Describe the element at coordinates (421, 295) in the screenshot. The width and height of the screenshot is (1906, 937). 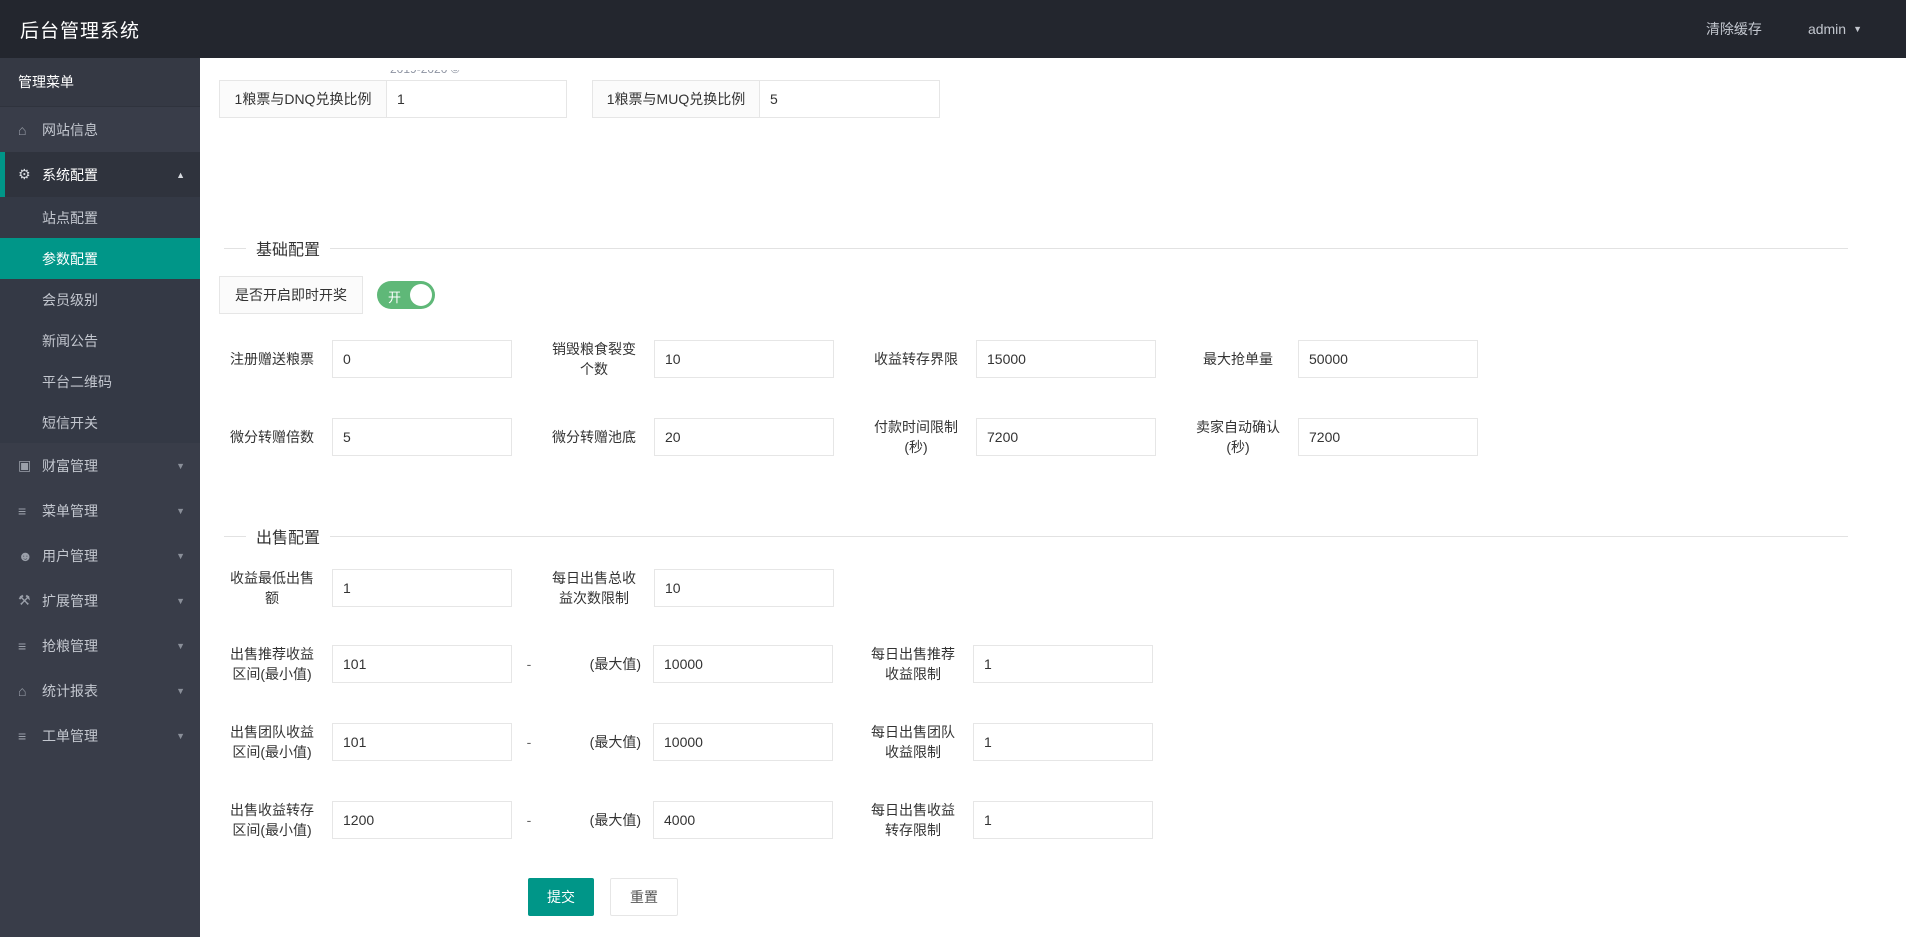
I see `toggle-knob` at that location.